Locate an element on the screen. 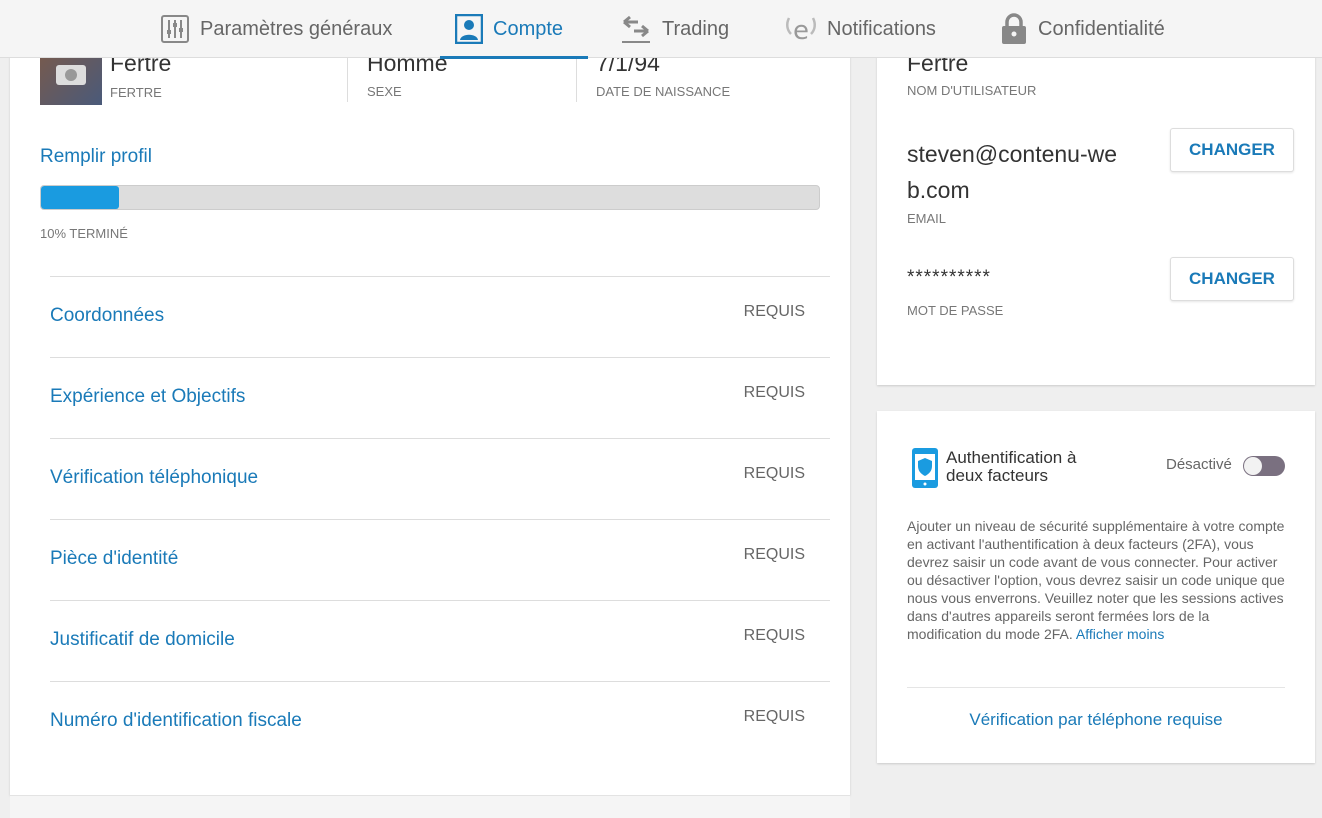 Image resolution: width=1322 pixels, height=818 pixels. toggle-knob is located at coordinates (1253, 466).